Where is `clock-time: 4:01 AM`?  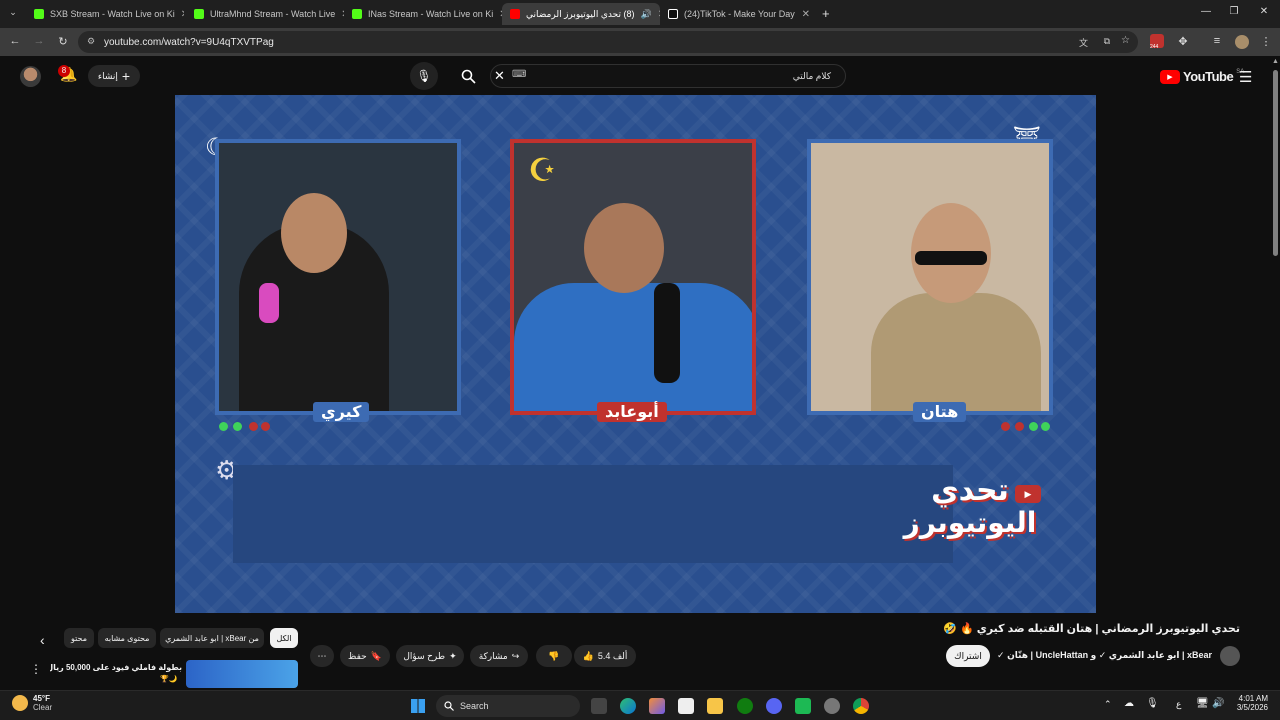 clock-time: 4:01 AM is located at coordinates (1253, 698).